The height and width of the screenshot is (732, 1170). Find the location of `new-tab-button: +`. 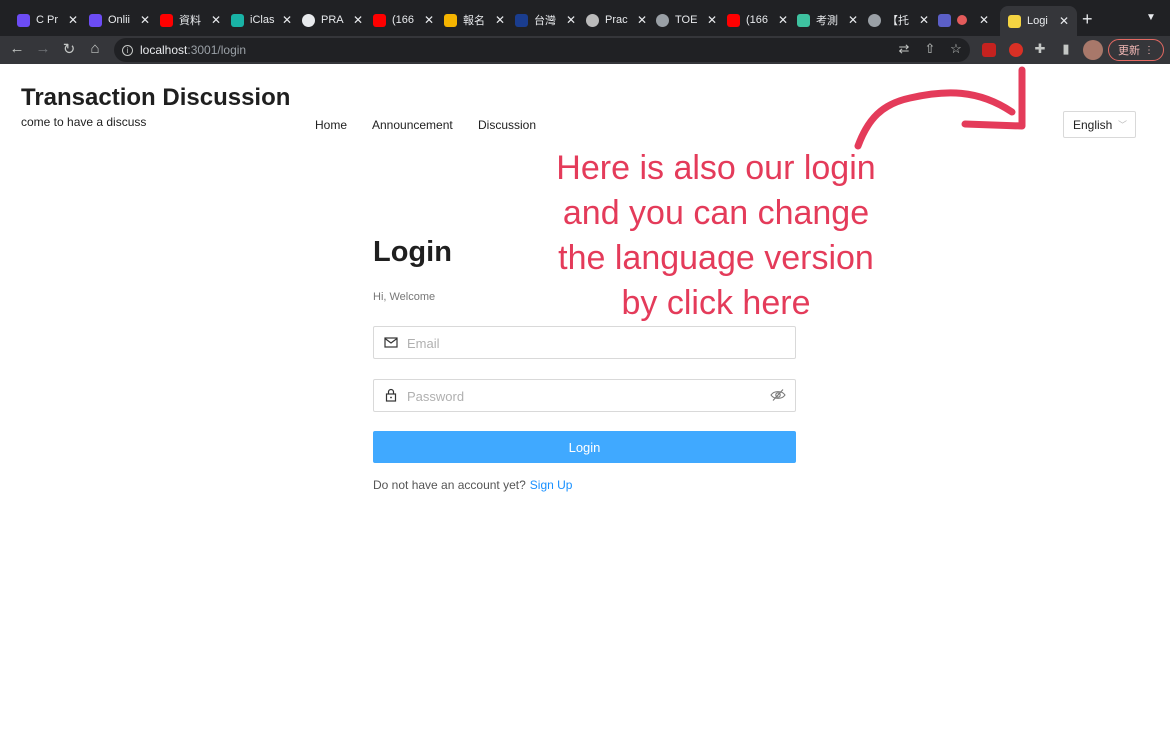

new-tab-button: + is located at coordinates (1087, 19).